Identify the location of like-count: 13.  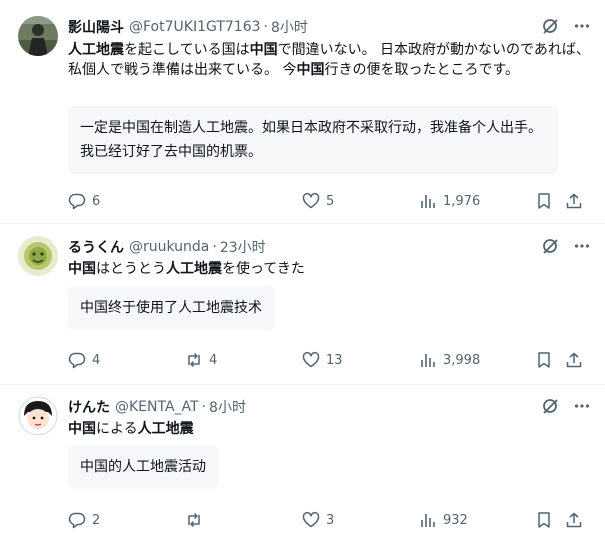
(334, 360).